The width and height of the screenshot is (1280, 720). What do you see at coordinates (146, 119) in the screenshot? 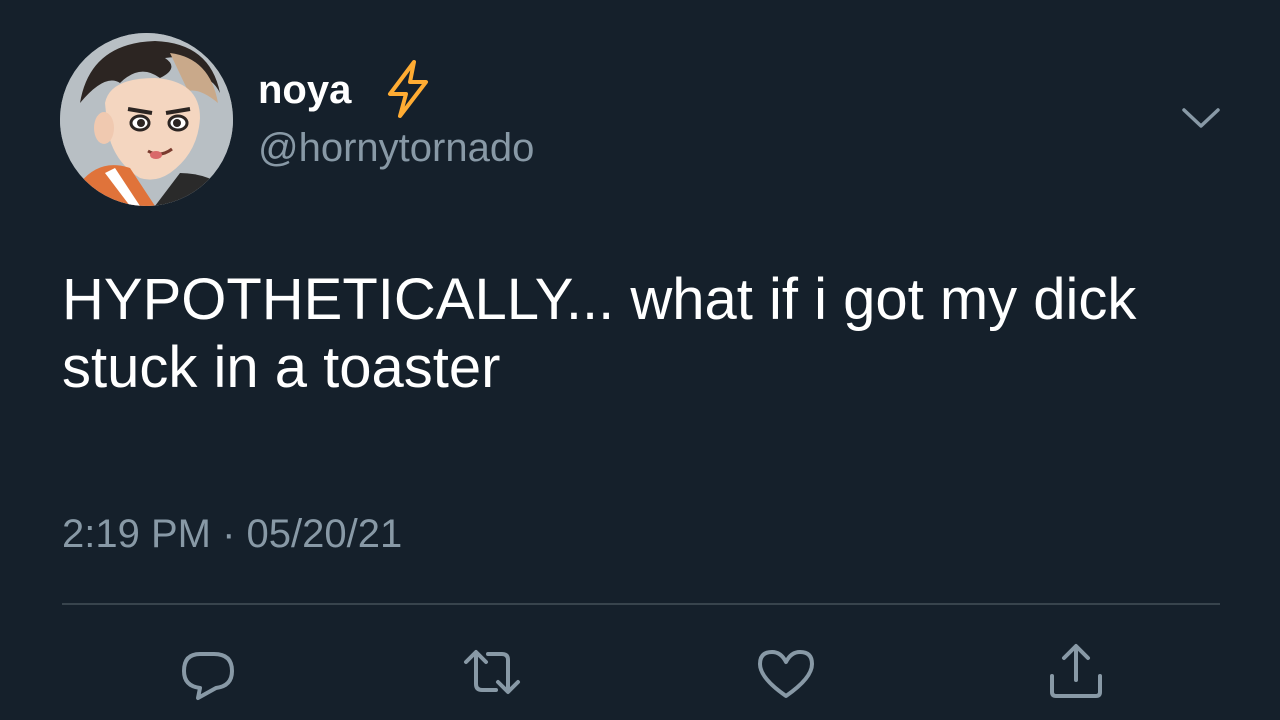
I see `avatar` at bounding box center [146, 119].